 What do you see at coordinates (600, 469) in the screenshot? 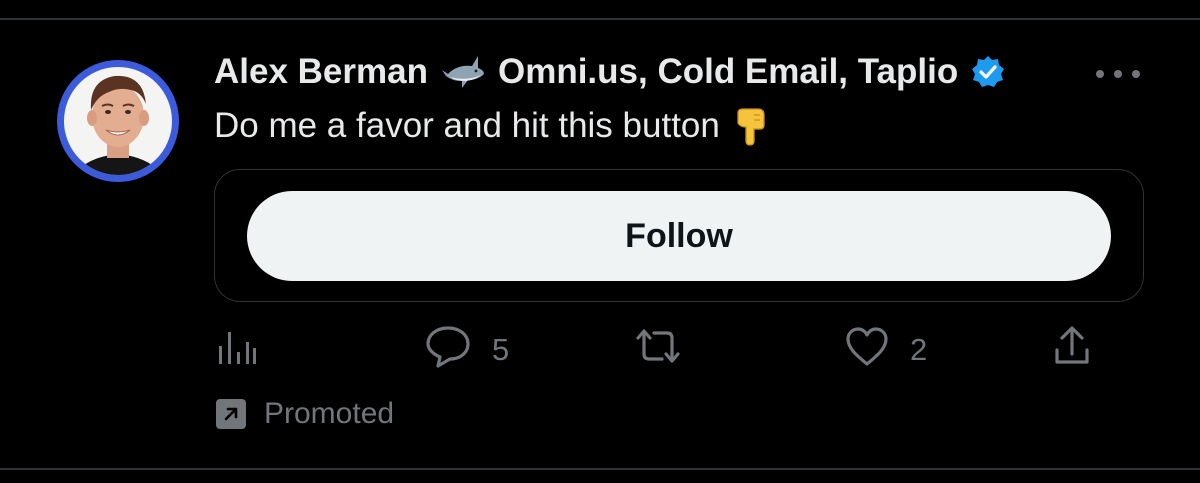
I see `bottom-divider` at bounding box center [600, 469].